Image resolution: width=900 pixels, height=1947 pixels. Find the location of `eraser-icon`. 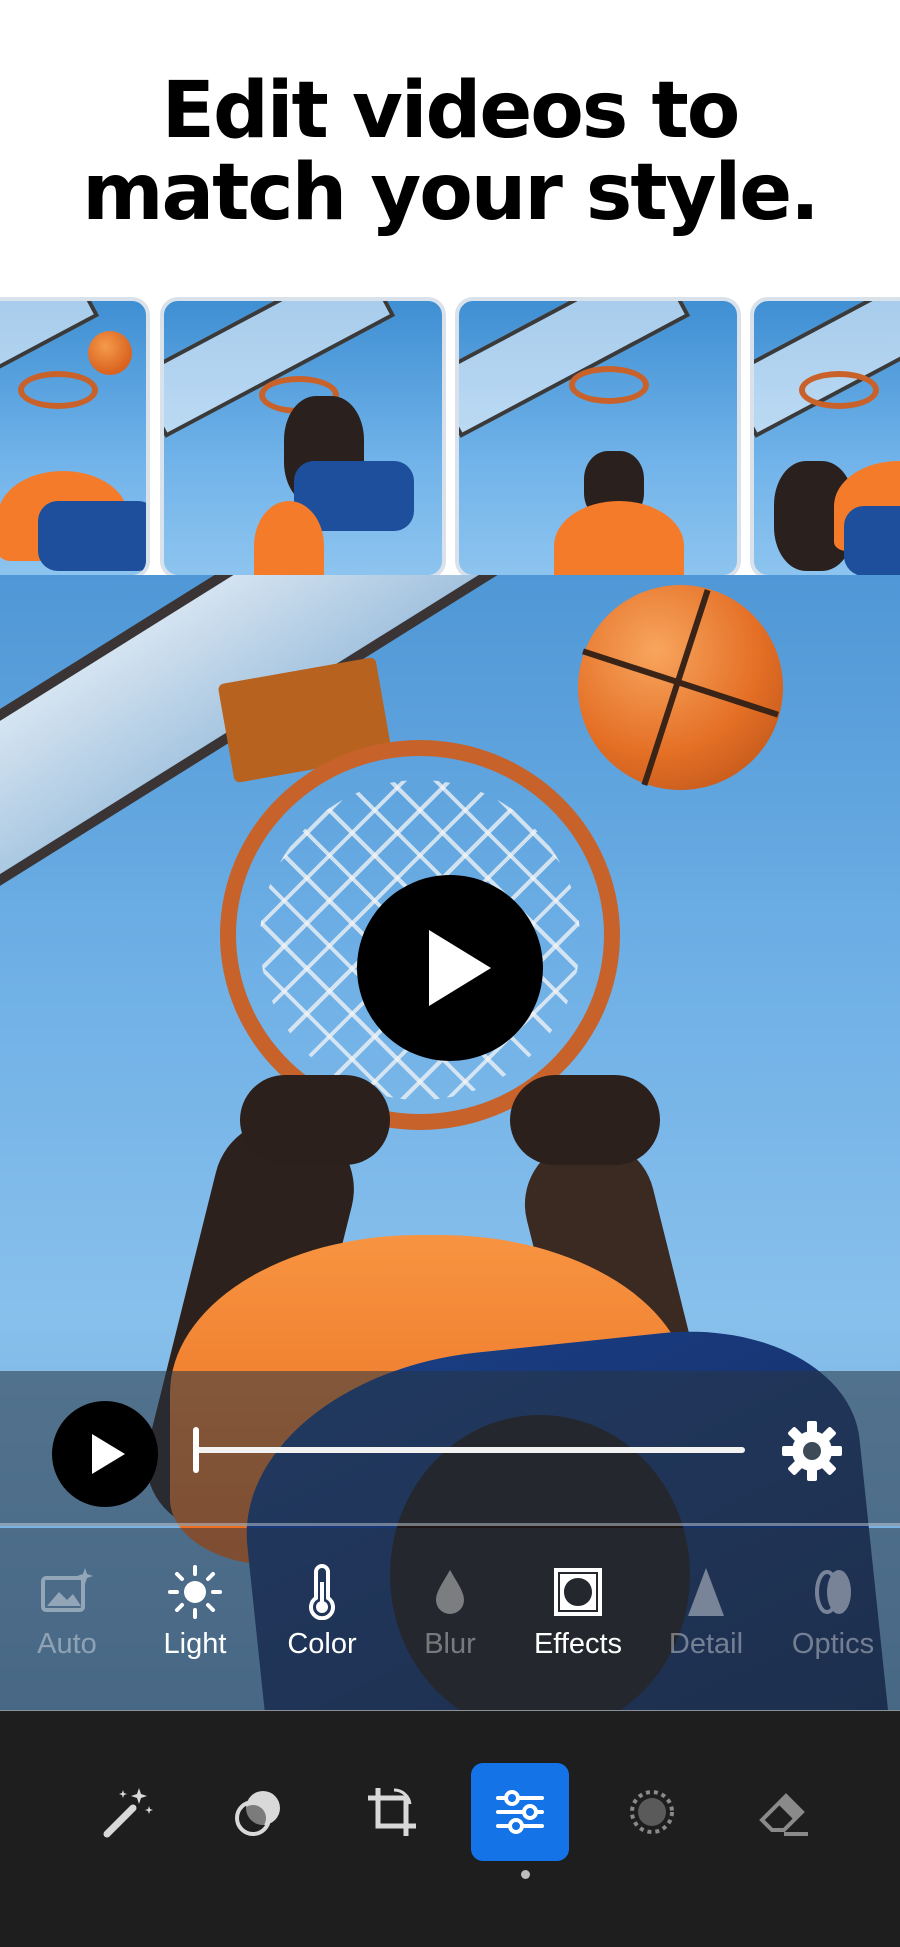

eraser-icon is located at coordinates (783, 1814).